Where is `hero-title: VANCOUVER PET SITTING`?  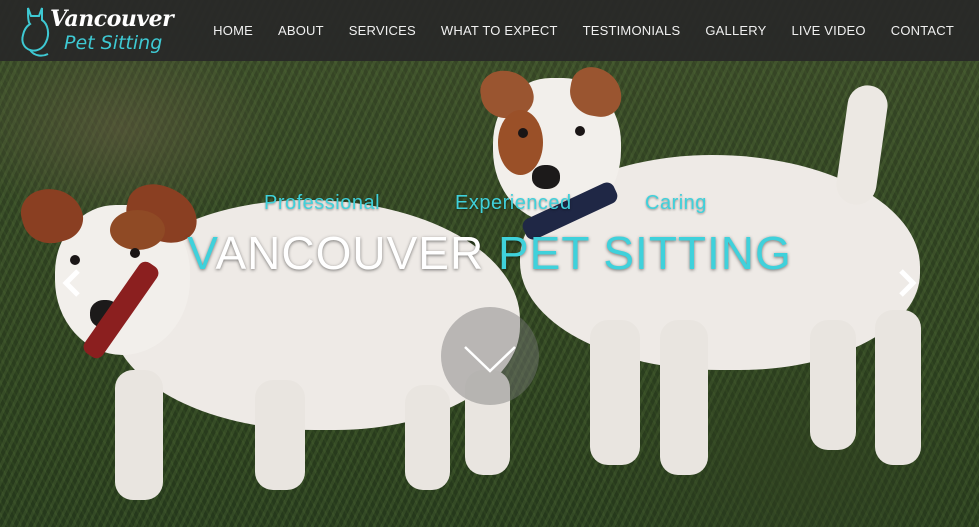
hero-title: VANCOUVER PET SITTING is located at coordinates (489, 253).